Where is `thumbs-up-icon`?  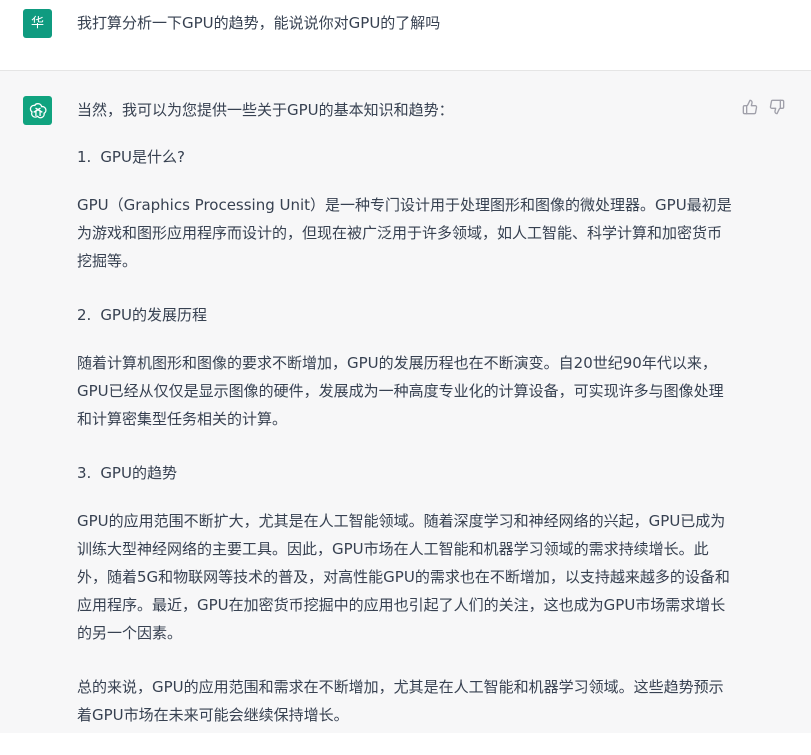
thumbs-up-icon is located at coordinates (750, 107).